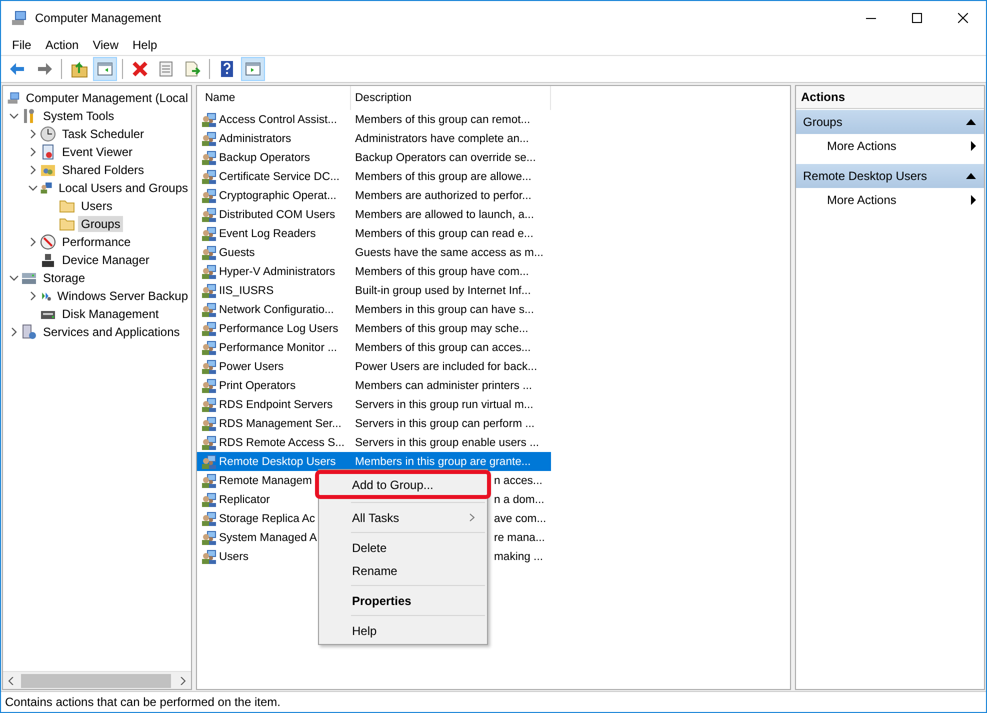 Image resolution: width=987 pixels, height=713 pixels. I want to click on horizontal-scrollbar, so click(97, 680).